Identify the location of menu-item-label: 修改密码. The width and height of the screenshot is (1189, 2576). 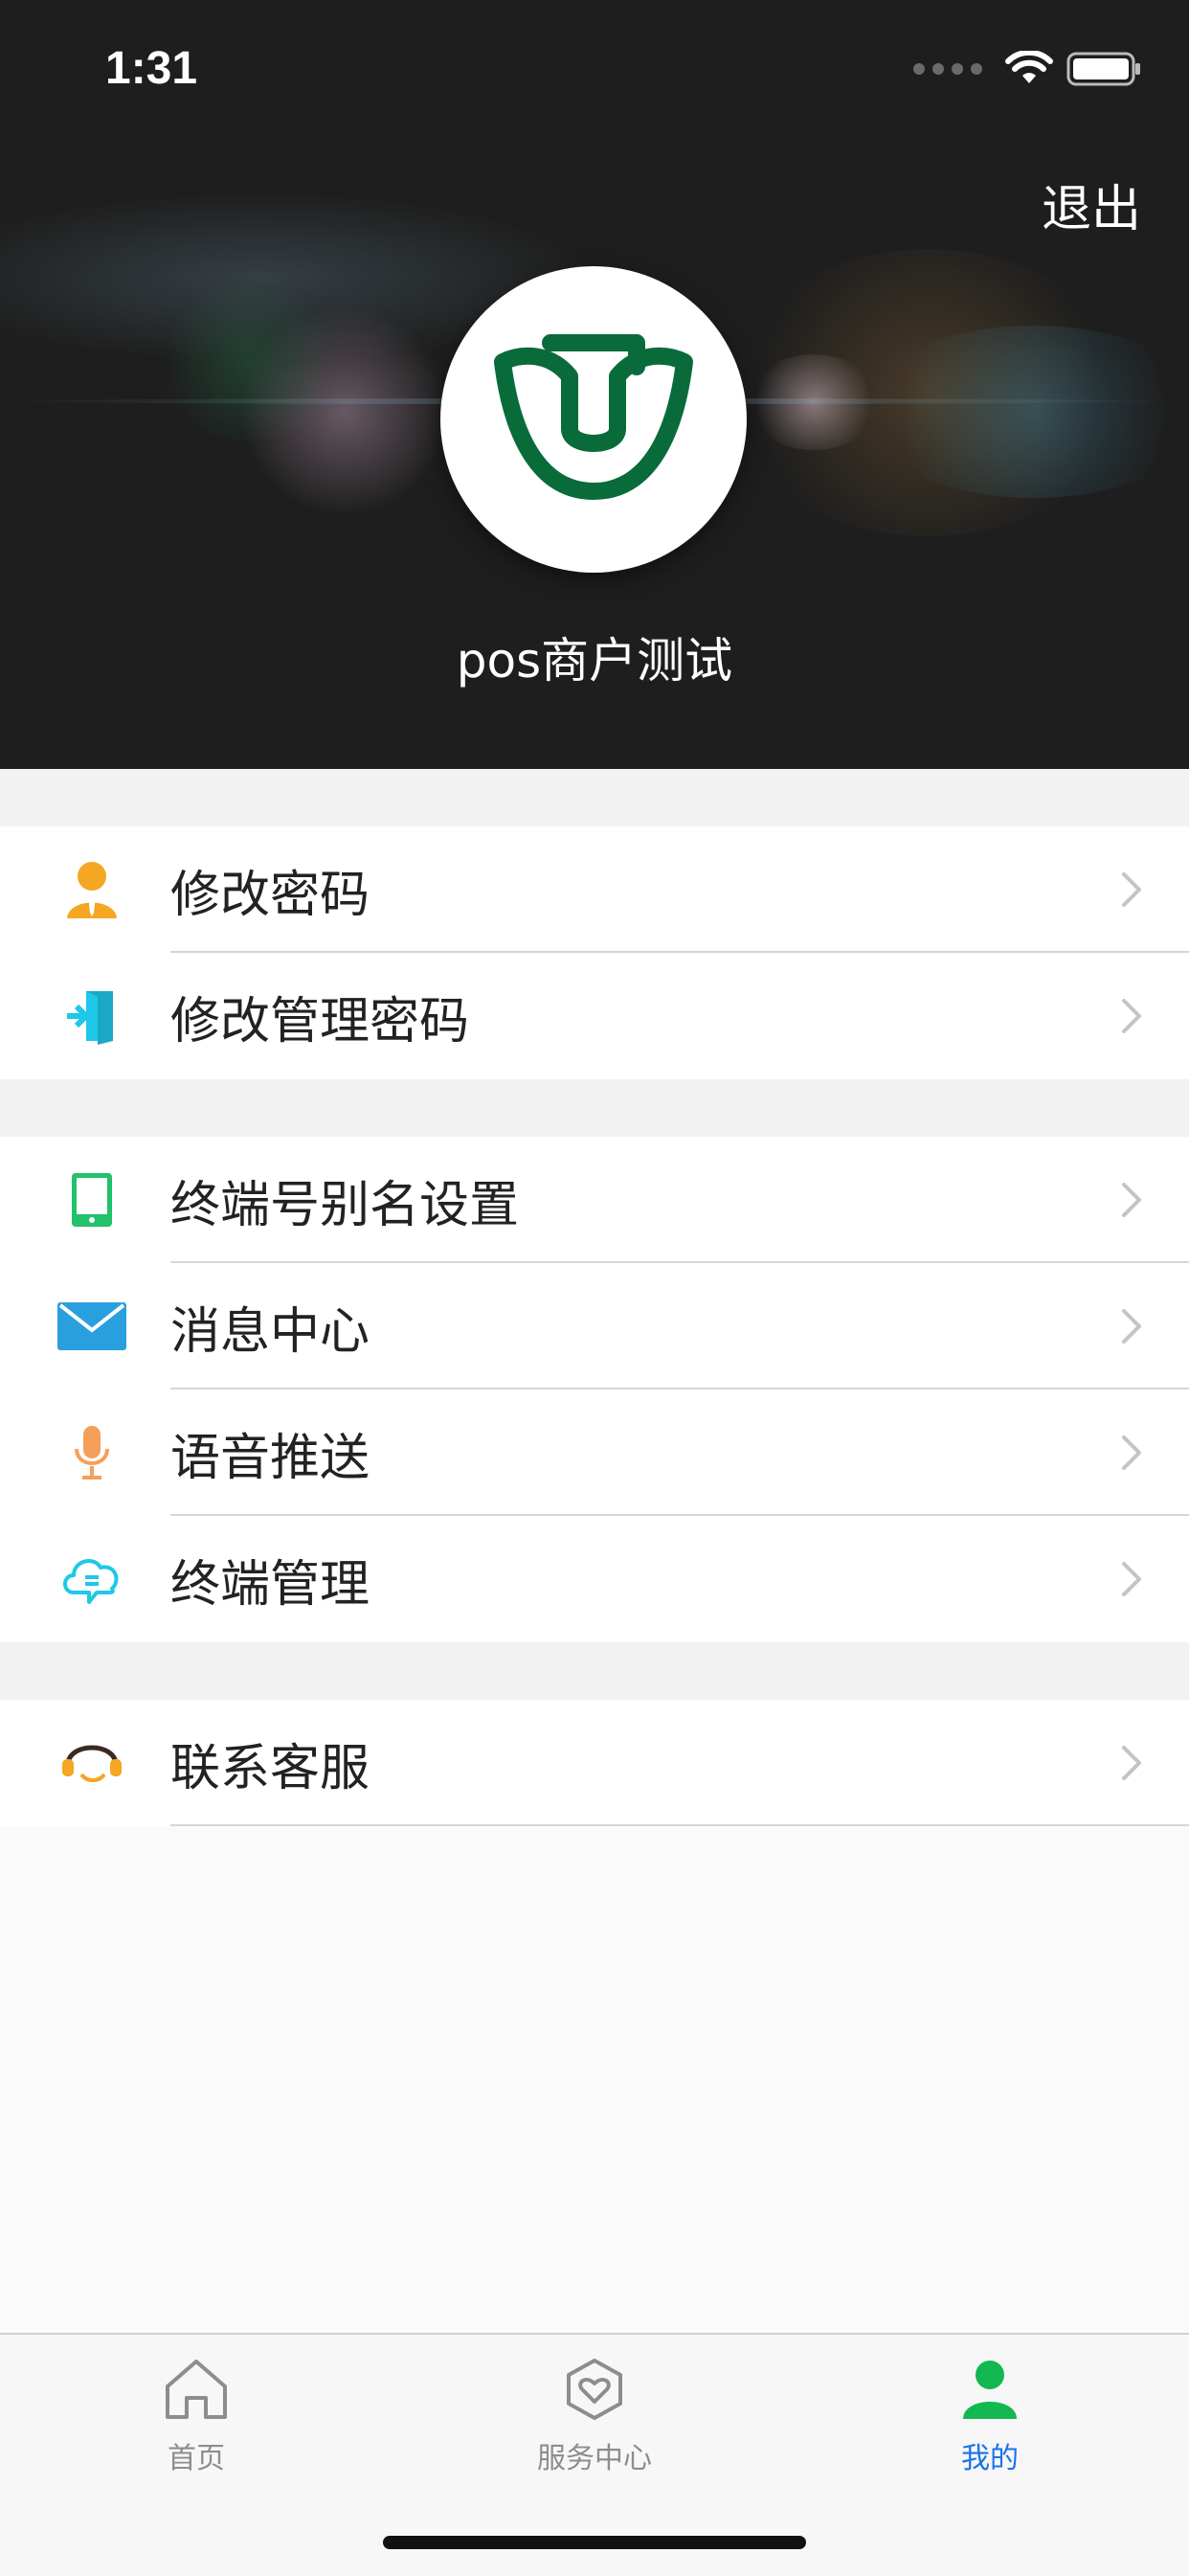
(270, 895).